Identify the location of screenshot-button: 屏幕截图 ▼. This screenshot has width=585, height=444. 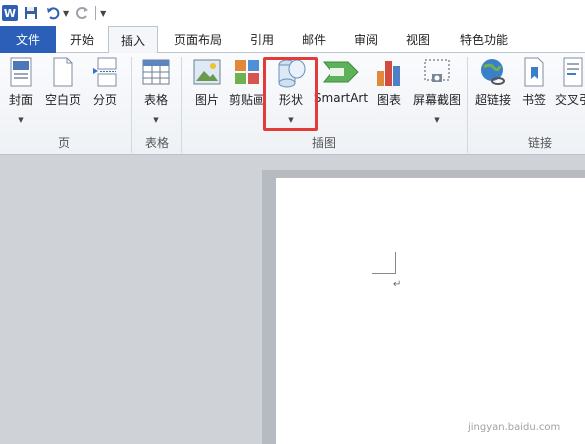
(437, 89).